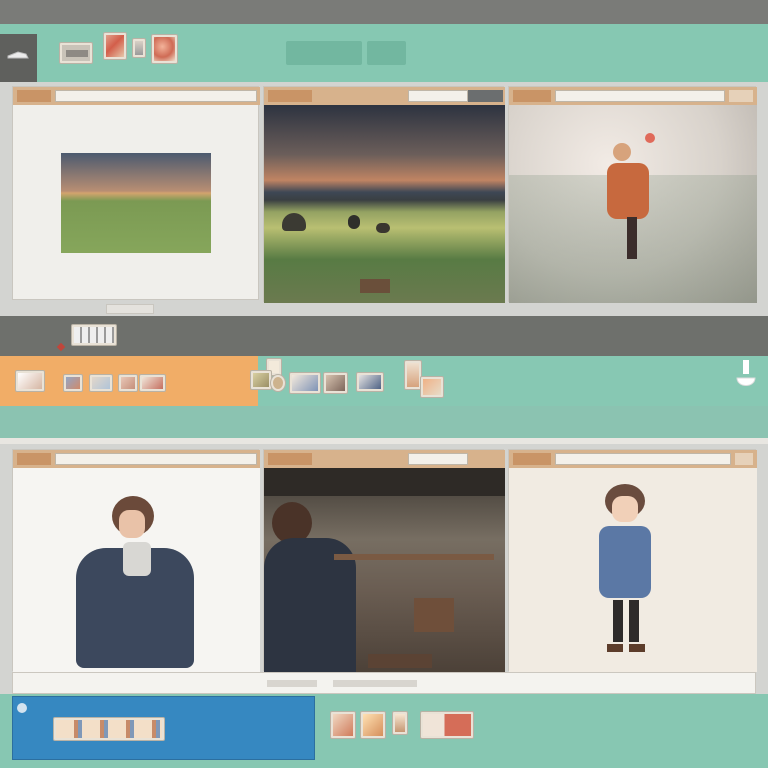 Image resolution: width=768 pixels, height=768 pixels. Describe the element at coordinates (618, 621) in the screenshot. I see `girl-left-leg` at that location.